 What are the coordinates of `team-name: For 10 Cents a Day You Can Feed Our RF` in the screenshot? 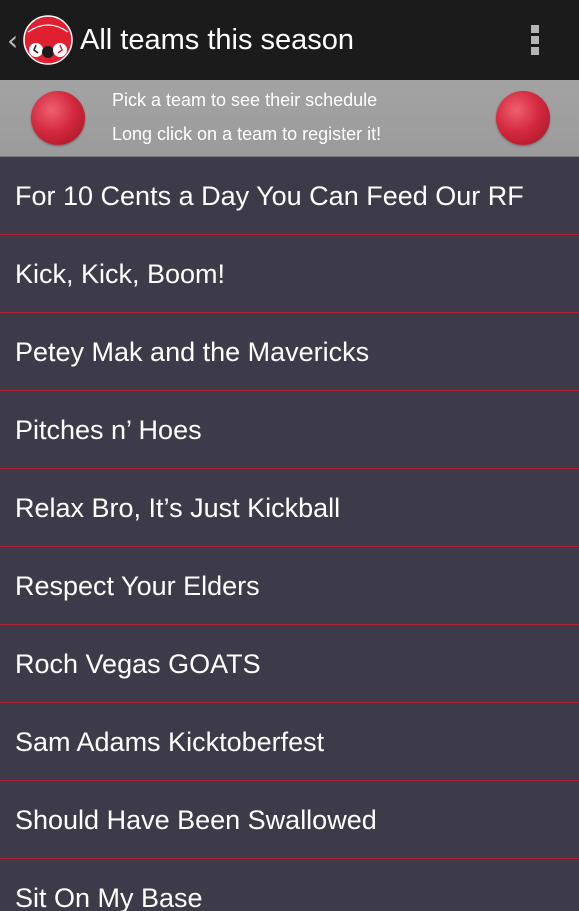 It's located at (269, 196).